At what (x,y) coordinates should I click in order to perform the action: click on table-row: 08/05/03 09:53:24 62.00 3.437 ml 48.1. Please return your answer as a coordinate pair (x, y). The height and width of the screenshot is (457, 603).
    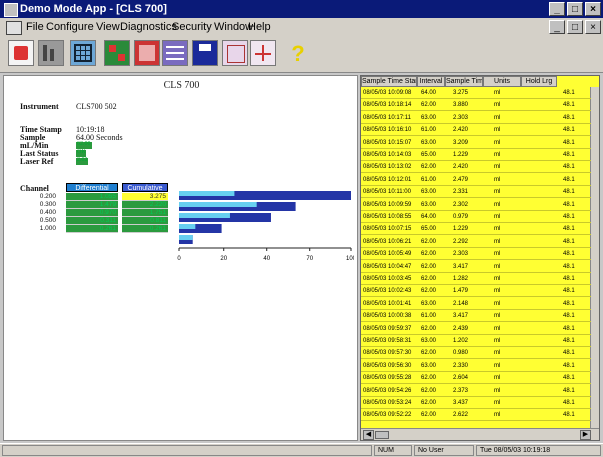
    Looking at the image, I should click on (476, 403).